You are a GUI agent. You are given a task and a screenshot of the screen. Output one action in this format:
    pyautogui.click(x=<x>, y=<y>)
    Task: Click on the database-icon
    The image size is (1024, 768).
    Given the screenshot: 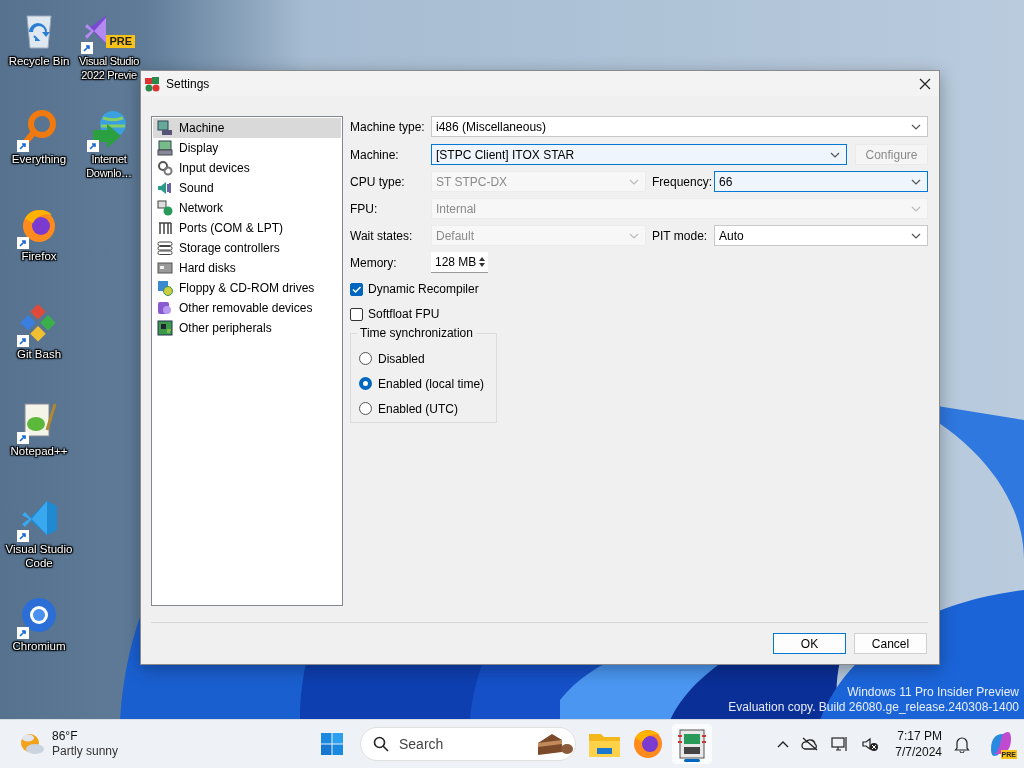 What is the action you would take?
    pyautogui.click(x=165, y=248)
    